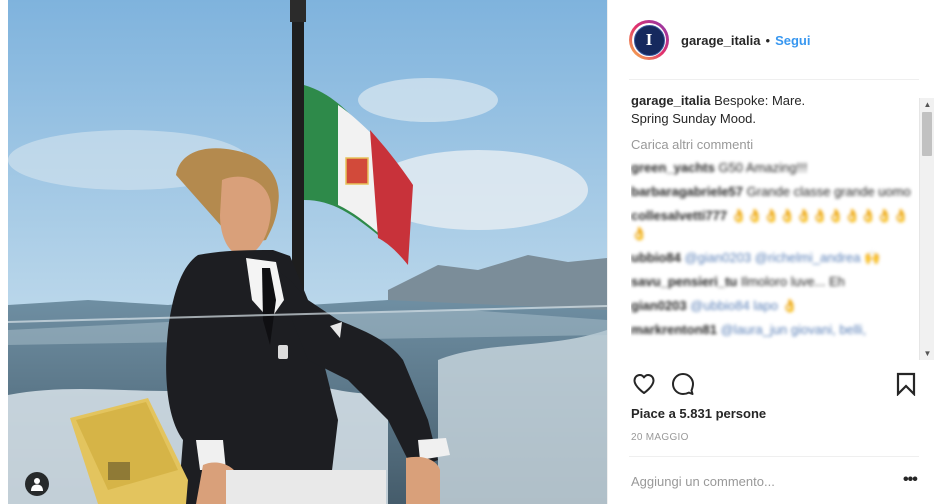  I want to click on comment-item: savu_pensieri_tu Ilmoloro luve... Eh, so click(772, 282).